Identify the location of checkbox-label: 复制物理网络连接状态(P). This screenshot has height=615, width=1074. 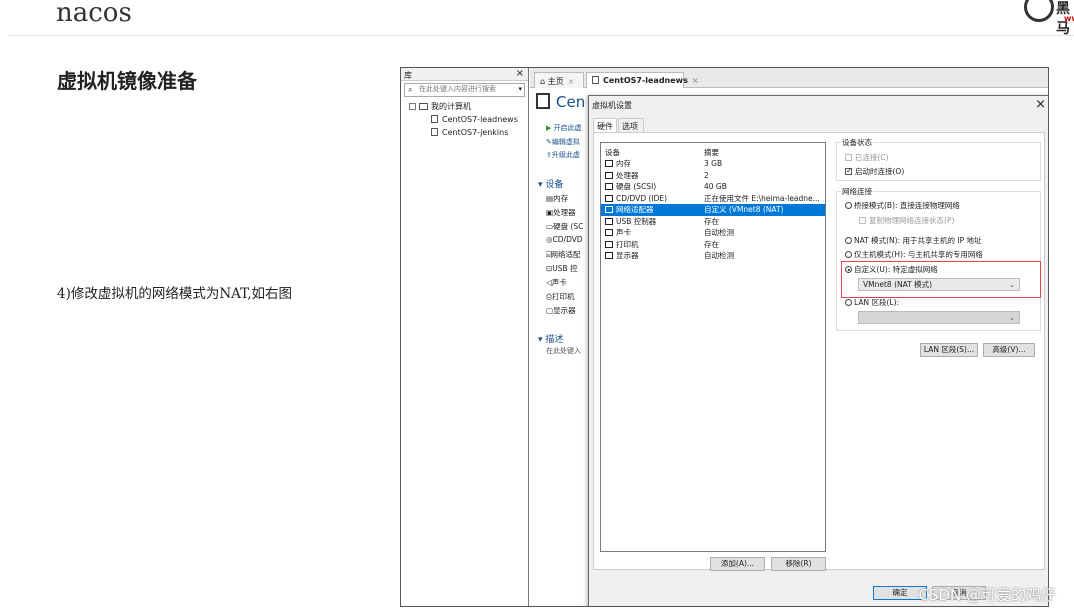
(912, 220).